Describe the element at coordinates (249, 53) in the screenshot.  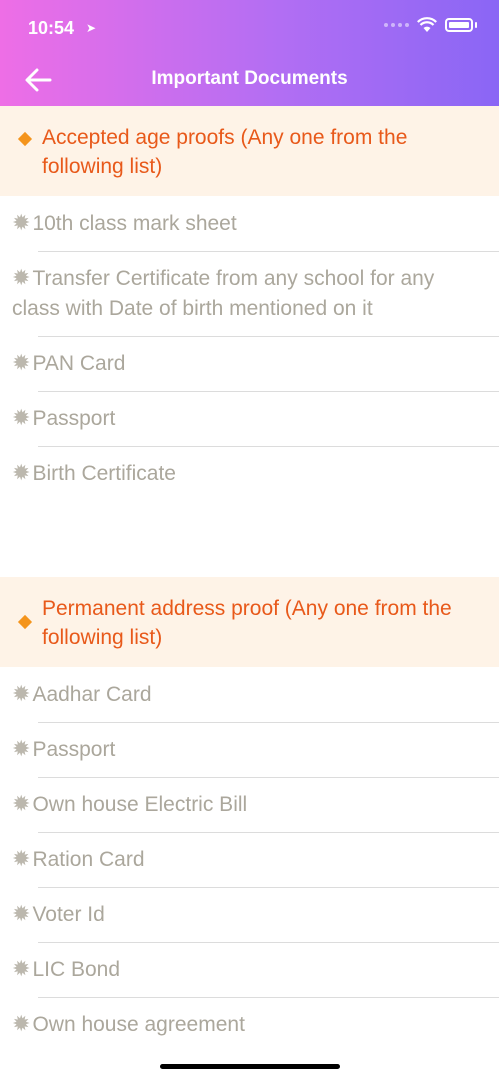
I see `header-bar: 10:54 ➤ Important Documents` at that location.